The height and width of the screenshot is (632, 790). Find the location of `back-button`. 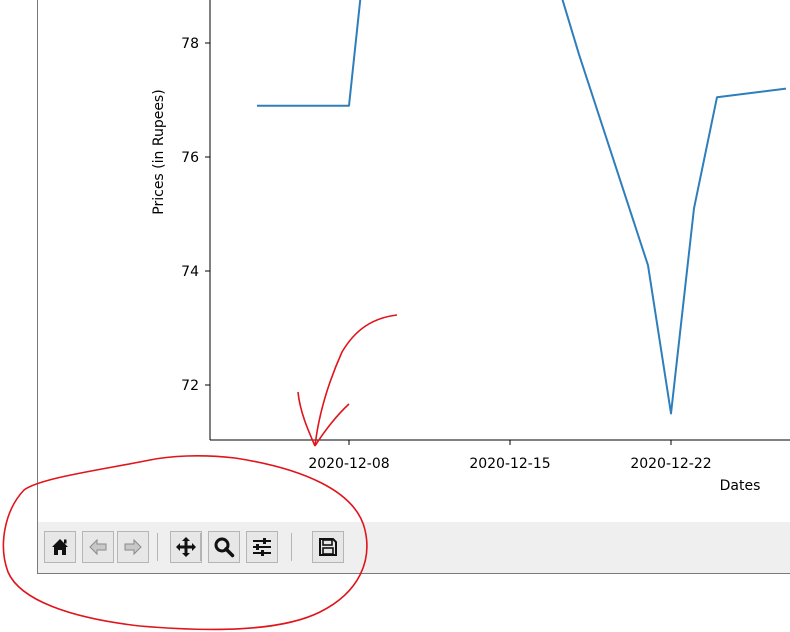

back-button is located at coordinates (98, 547).